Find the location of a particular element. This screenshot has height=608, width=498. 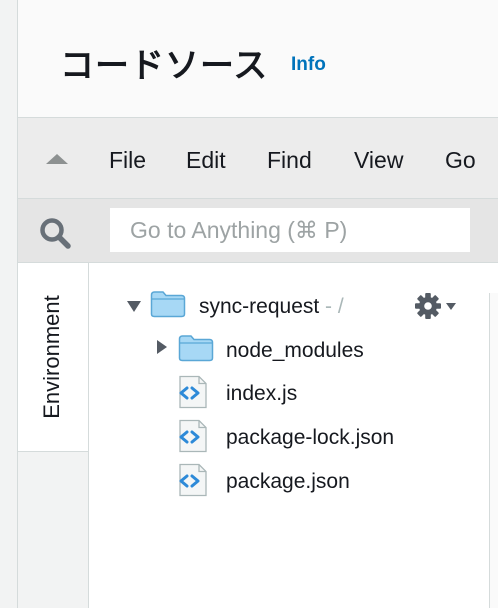

go-to-anything-input is located at coordinates (290, 230).